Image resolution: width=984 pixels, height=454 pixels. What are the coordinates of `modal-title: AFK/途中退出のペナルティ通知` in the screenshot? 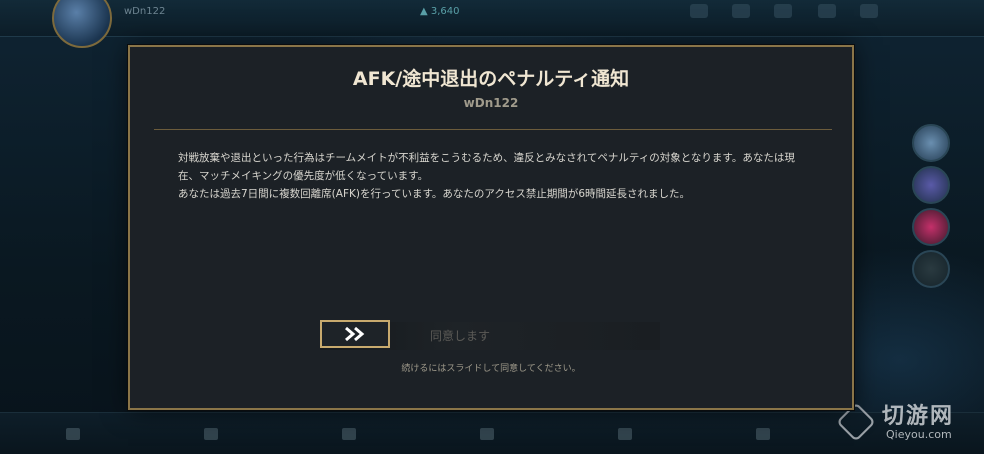 It's located at (491, 79).